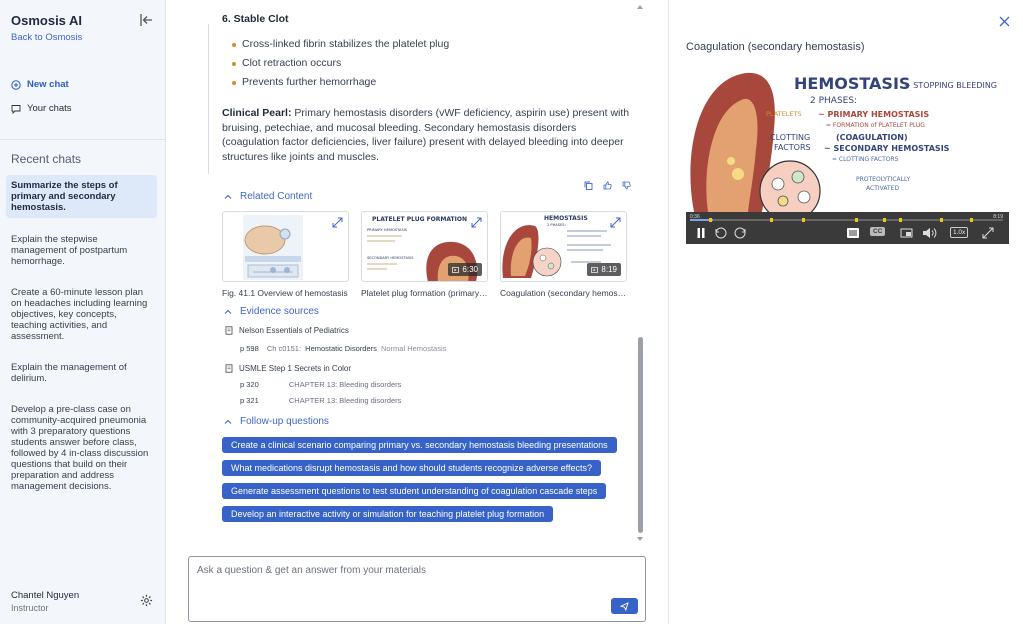 Image resolution: width=1023 pixels, height=624 pixels. Describe the element at coordinates (413, 348) in the screenshot. I see `source-subsection: Normal Hemostasis` at that location.